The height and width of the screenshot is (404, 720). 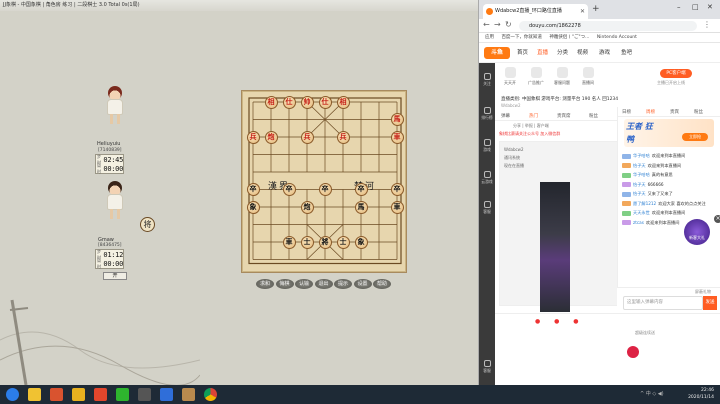 What do you see at coordinates (323, 284) in the screenshot?
I see `control-button: 退出` at bounding box center [323, 284].